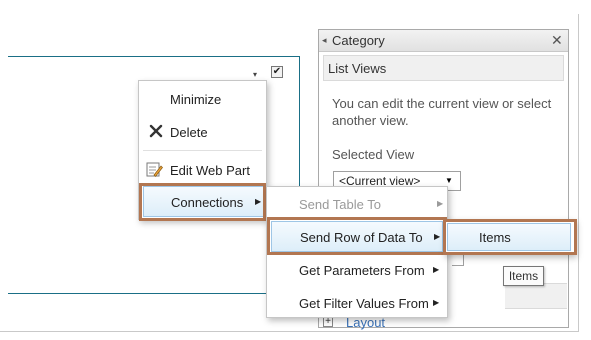 The width and height of the screenshot is (591, 340). I want to click on delete-x-icon, so click(156, 131).